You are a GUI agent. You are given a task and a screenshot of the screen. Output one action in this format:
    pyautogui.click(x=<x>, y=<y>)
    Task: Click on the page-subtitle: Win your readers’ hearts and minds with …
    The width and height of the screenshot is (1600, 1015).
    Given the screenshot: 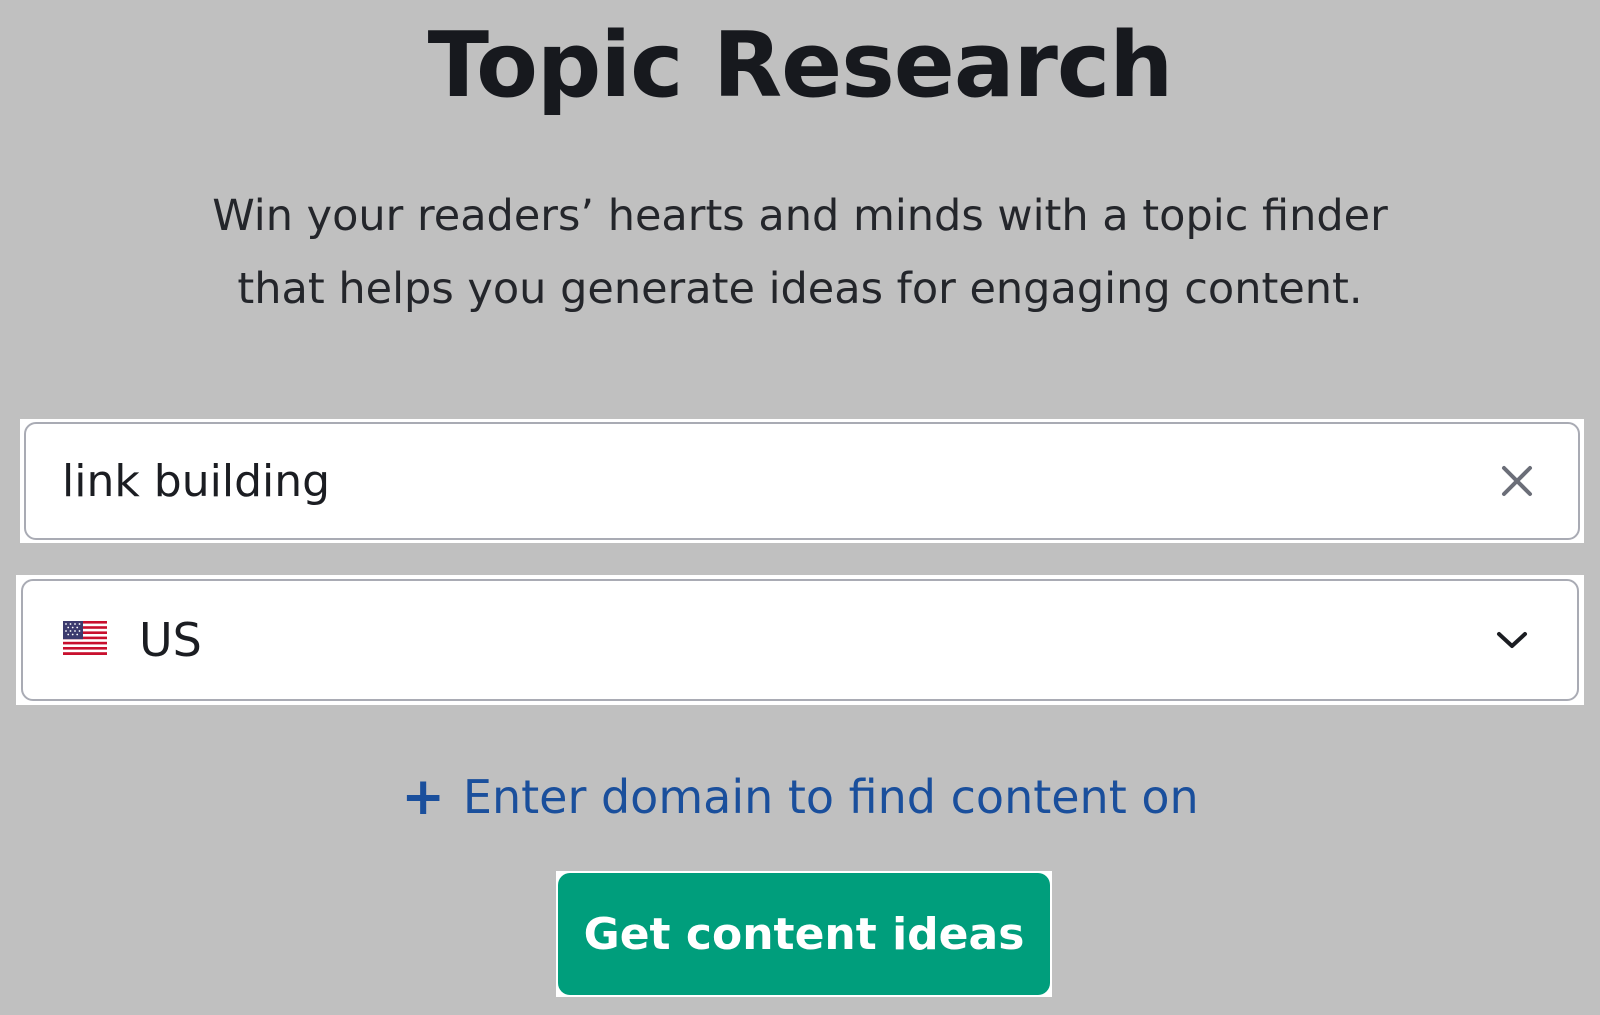 What is the action you would take?
    pyautogui.click(x=800, y=253)
    